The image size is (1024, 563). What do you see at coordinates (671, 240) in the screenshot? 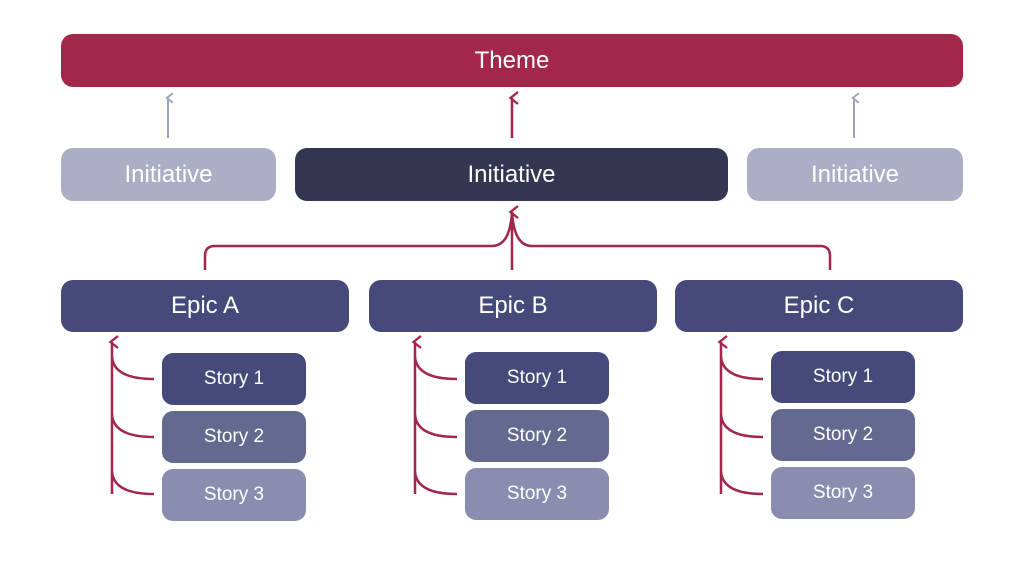
I see `connector-epic-c` at bounding box center [671, 240].